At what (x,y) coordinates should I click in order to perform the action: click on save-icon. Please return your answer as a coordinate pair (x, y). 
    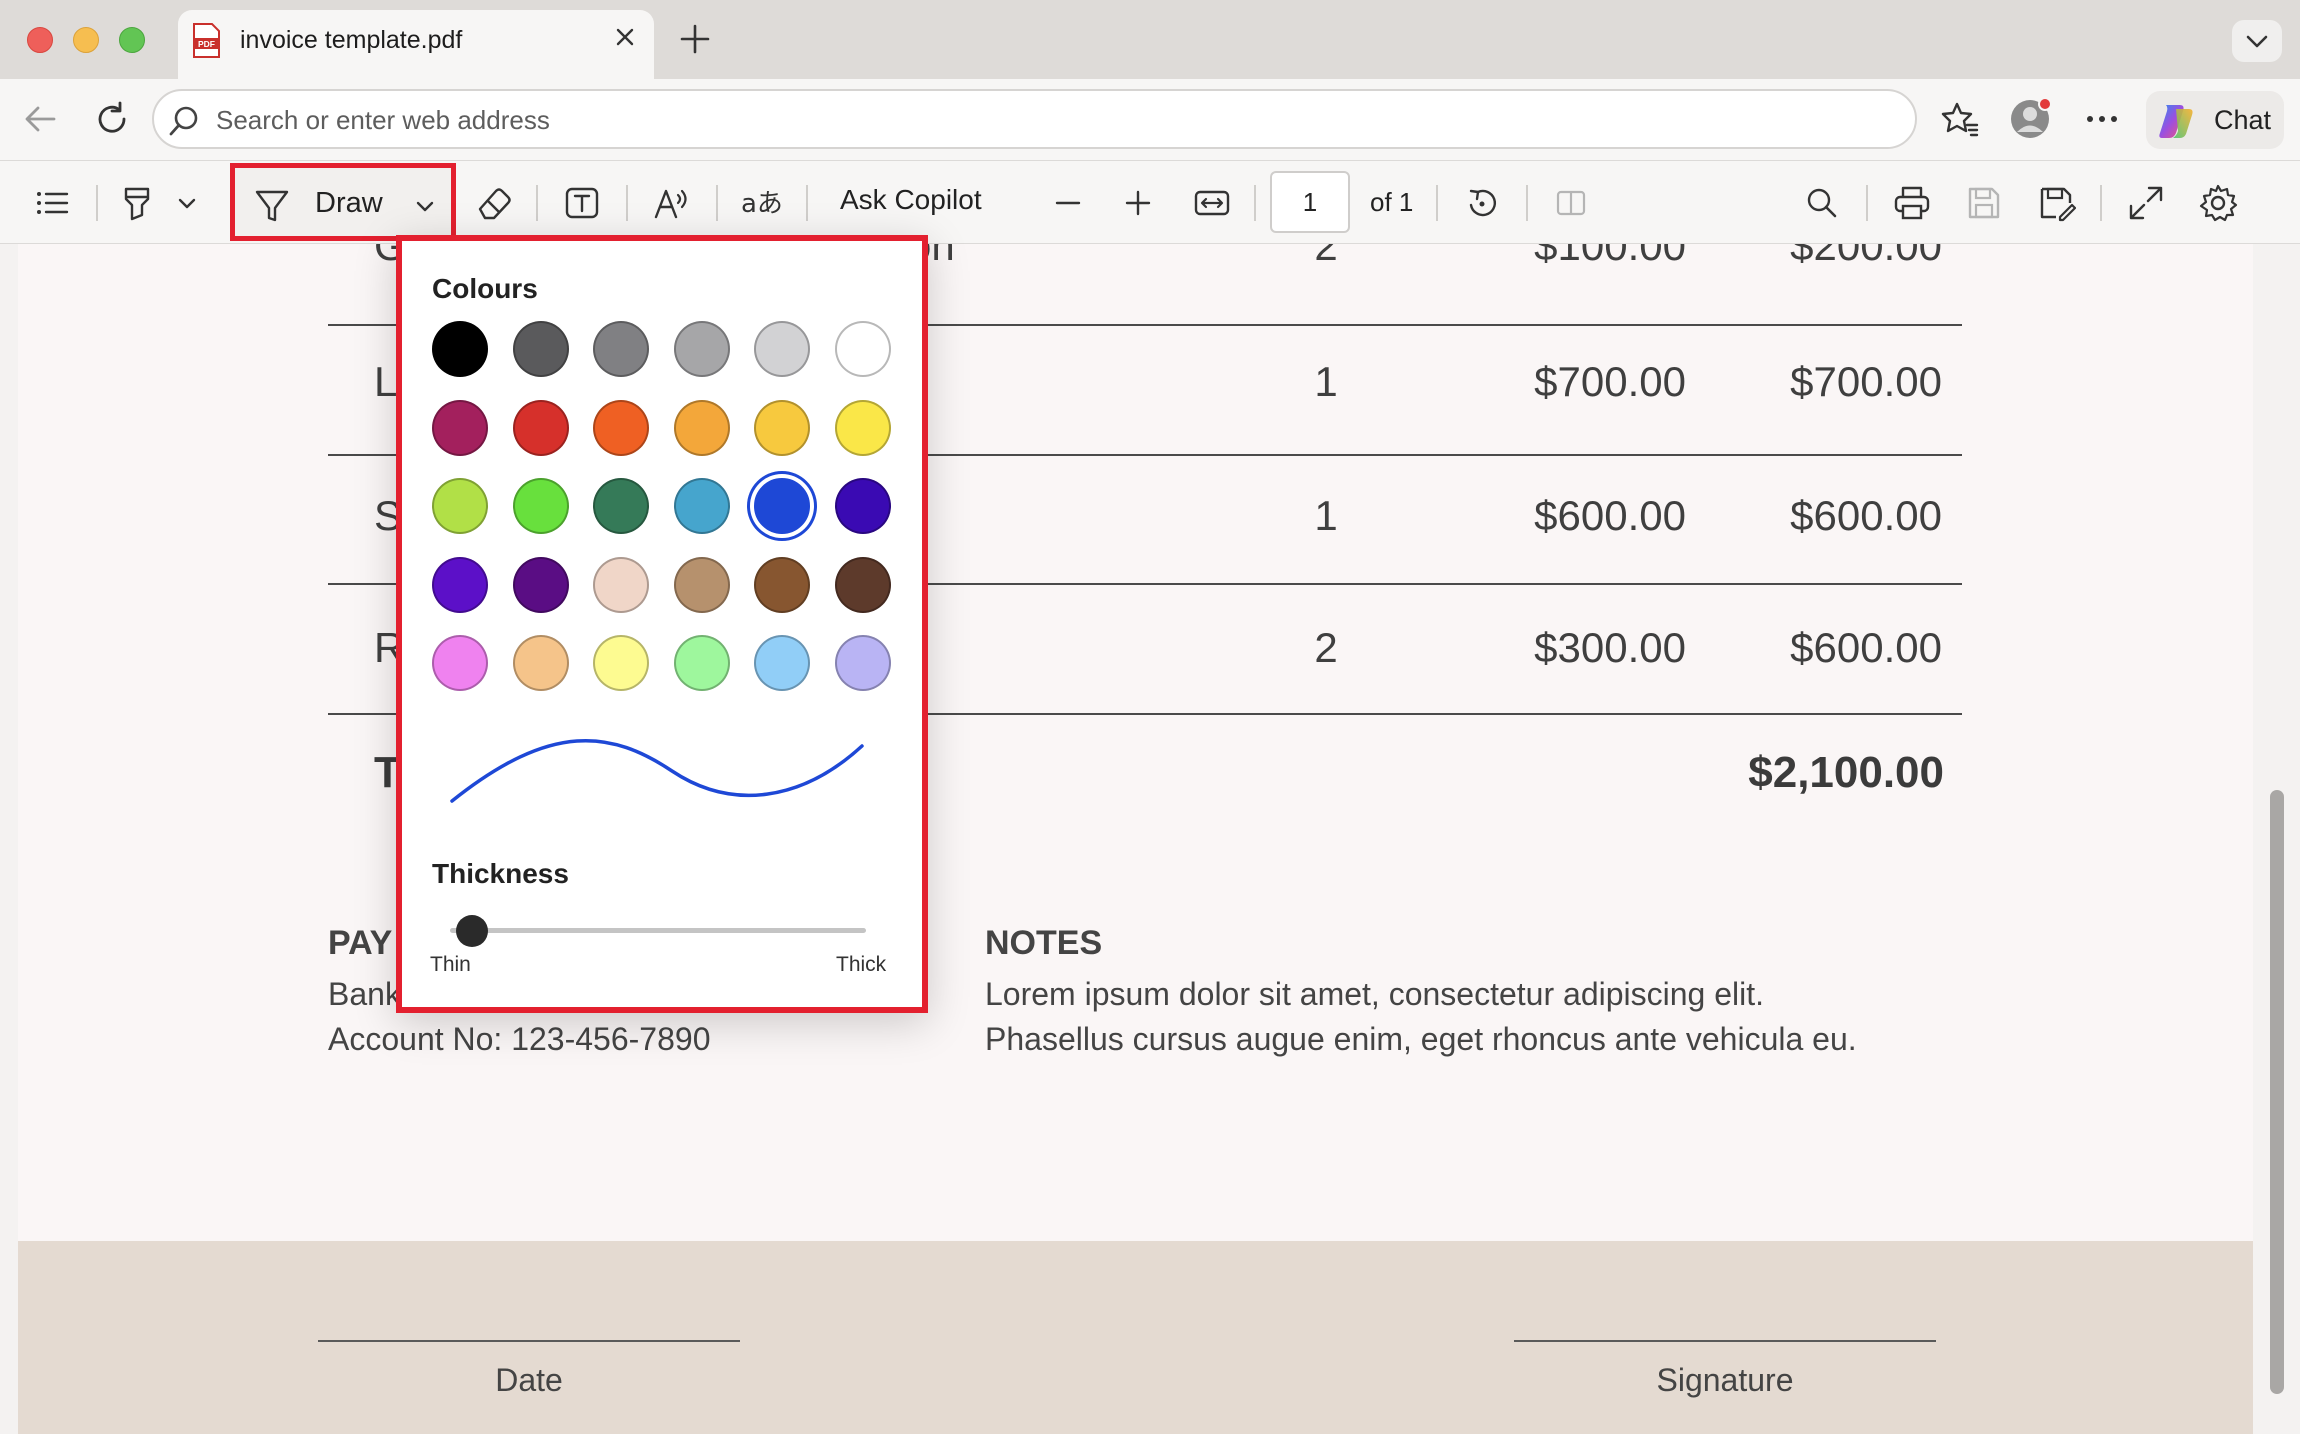
    Looking at the image, I should click on (1984, 203).